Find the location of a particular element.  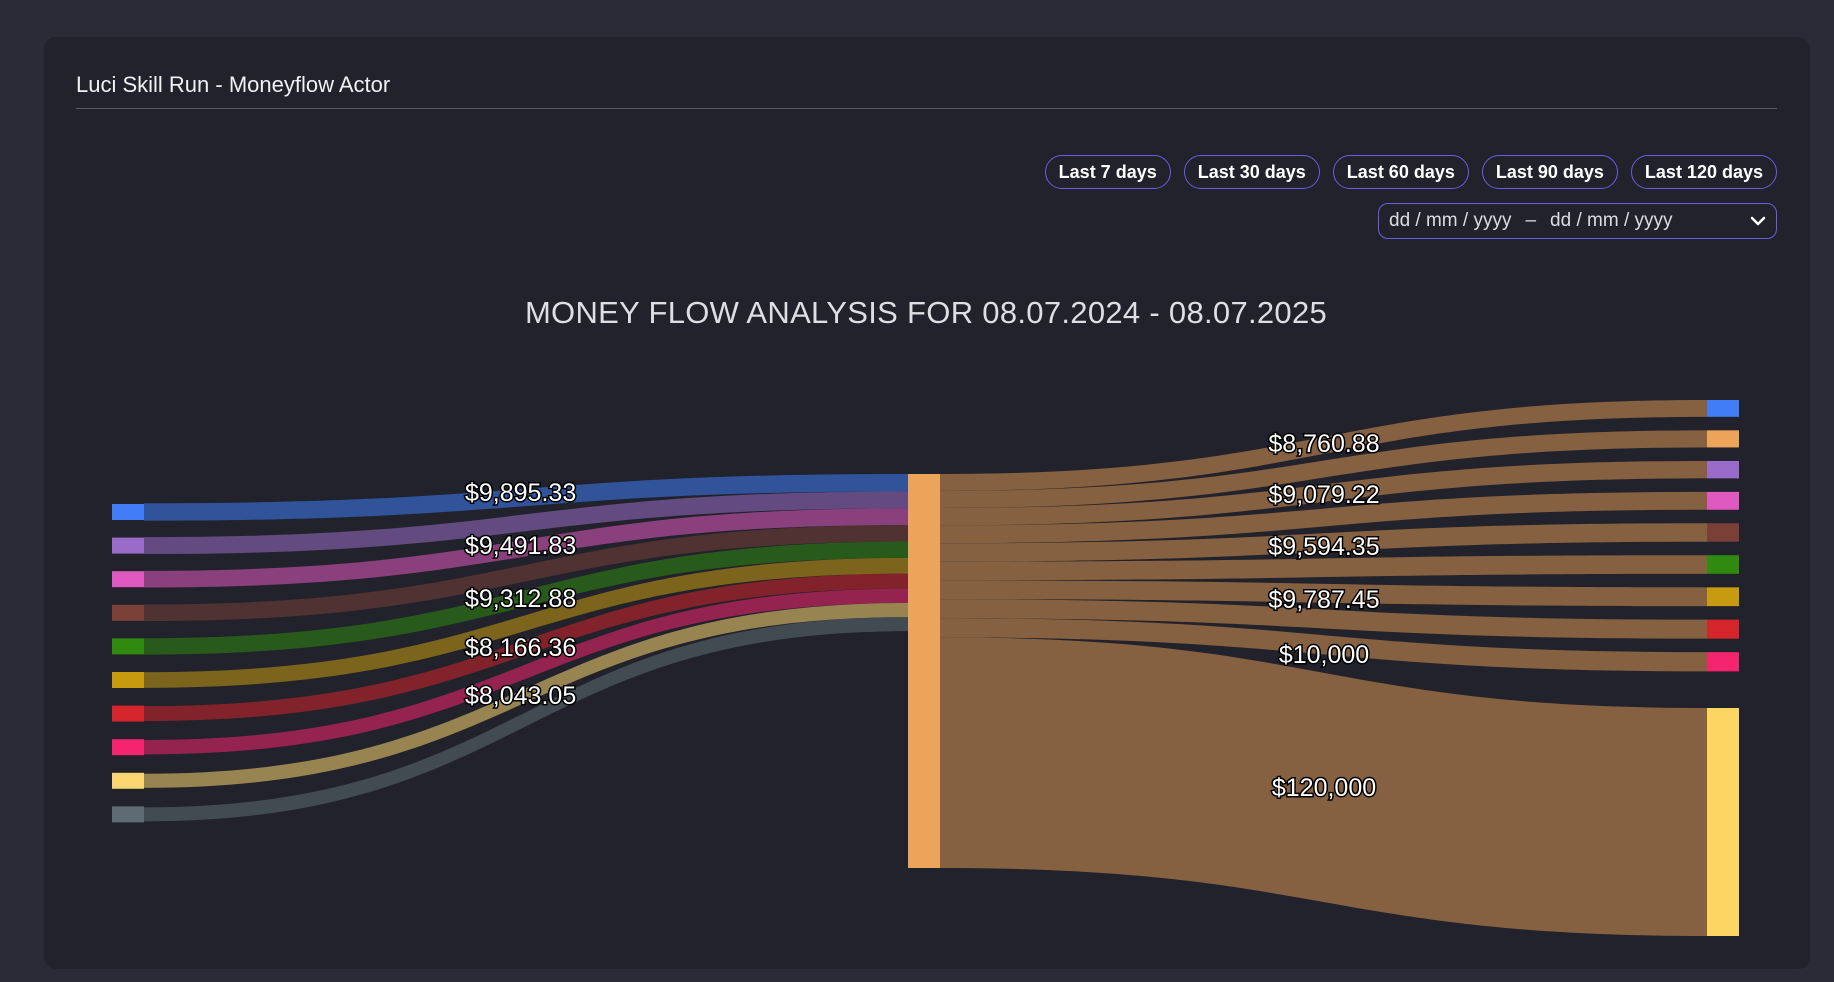

inflow-value-label: $8,043.05 is located at coordinates (520, 696).